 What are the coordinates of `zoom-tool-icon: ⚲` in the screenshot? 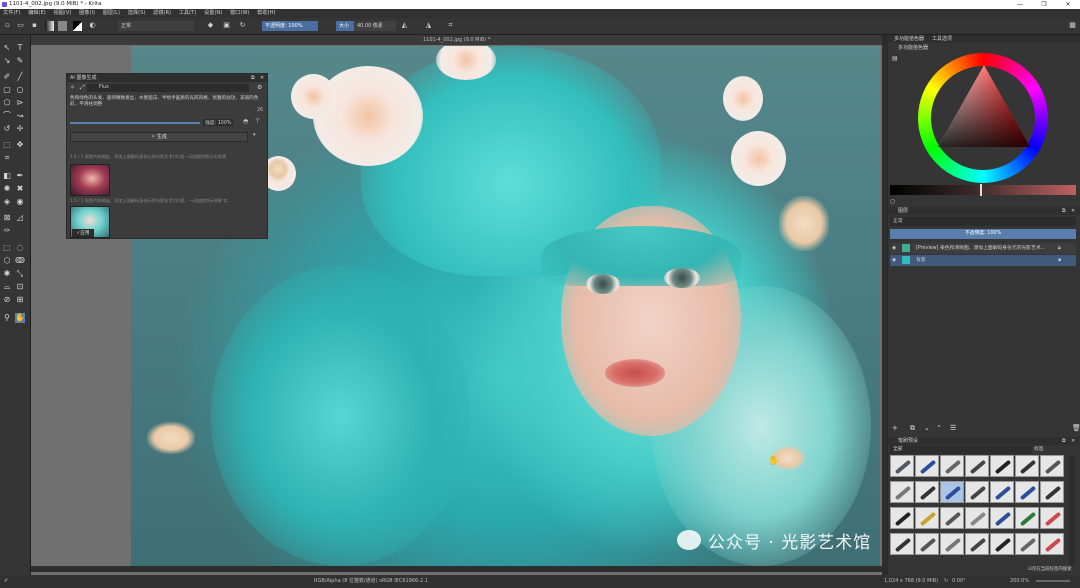 It's located at (7, 318).